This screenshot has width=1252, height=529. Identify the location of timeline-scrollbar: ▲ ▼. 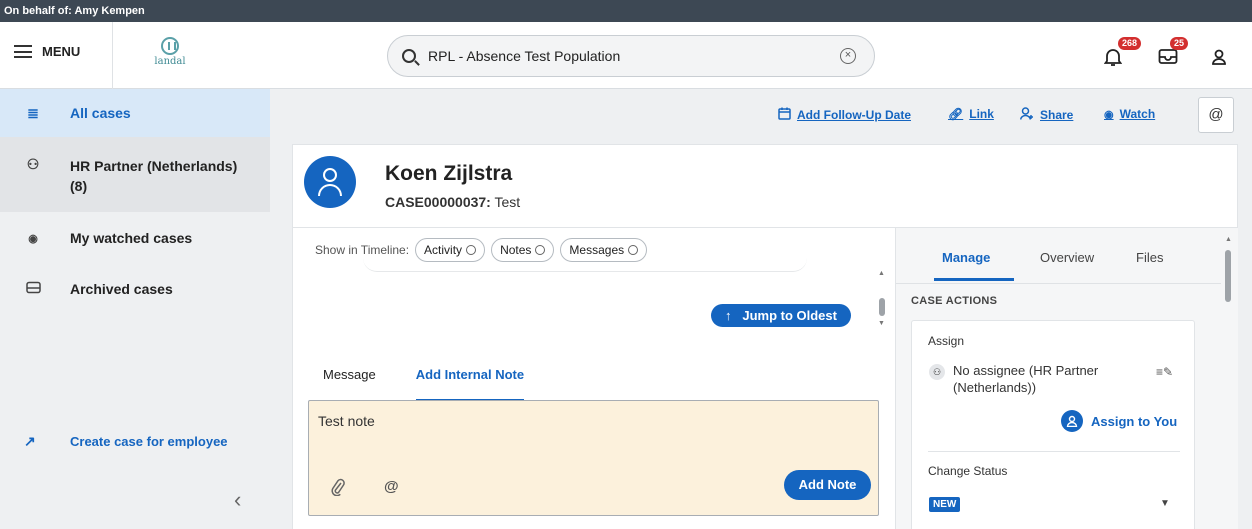
(882, 300).